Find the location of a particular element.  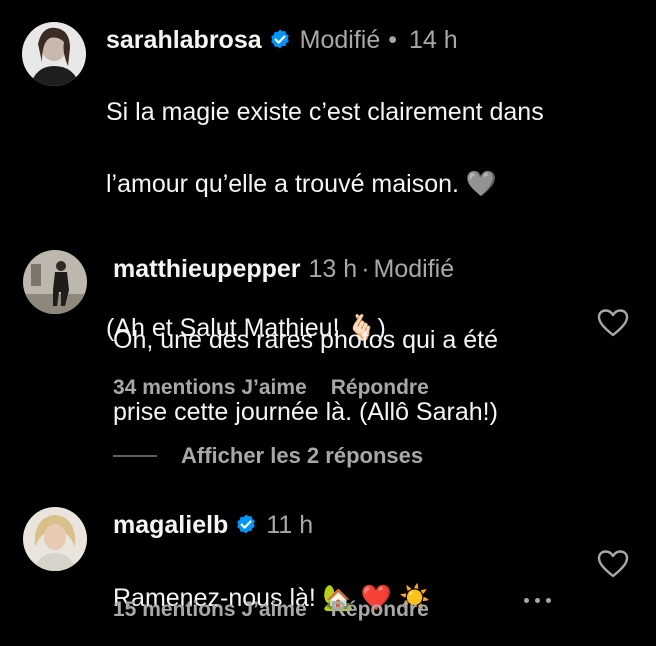

view-replies-label: Afficher les 2 réponses is located at coordinates (302, 455).